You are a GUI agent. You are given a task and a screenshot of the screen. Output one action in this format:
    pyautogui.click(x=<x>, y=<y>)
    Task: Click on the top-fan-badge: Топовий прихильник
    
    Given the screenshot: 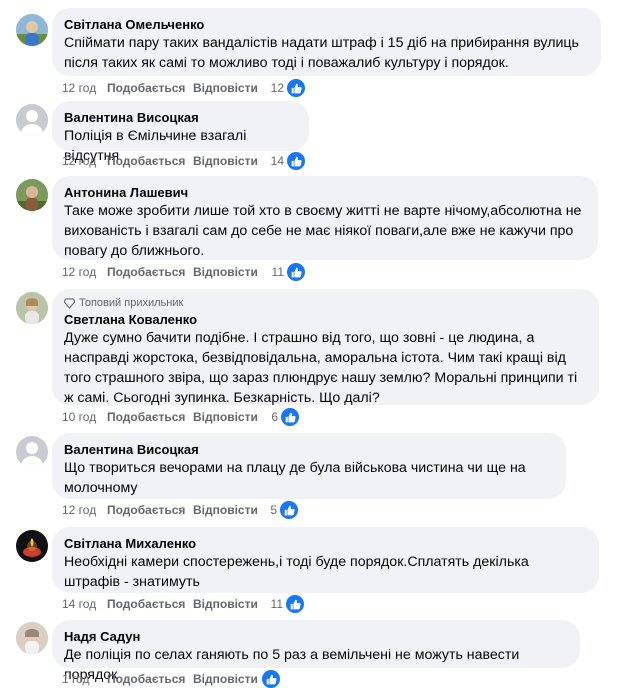 What is the action you would take?
    pyautogui.click(x=325, y=303)
    